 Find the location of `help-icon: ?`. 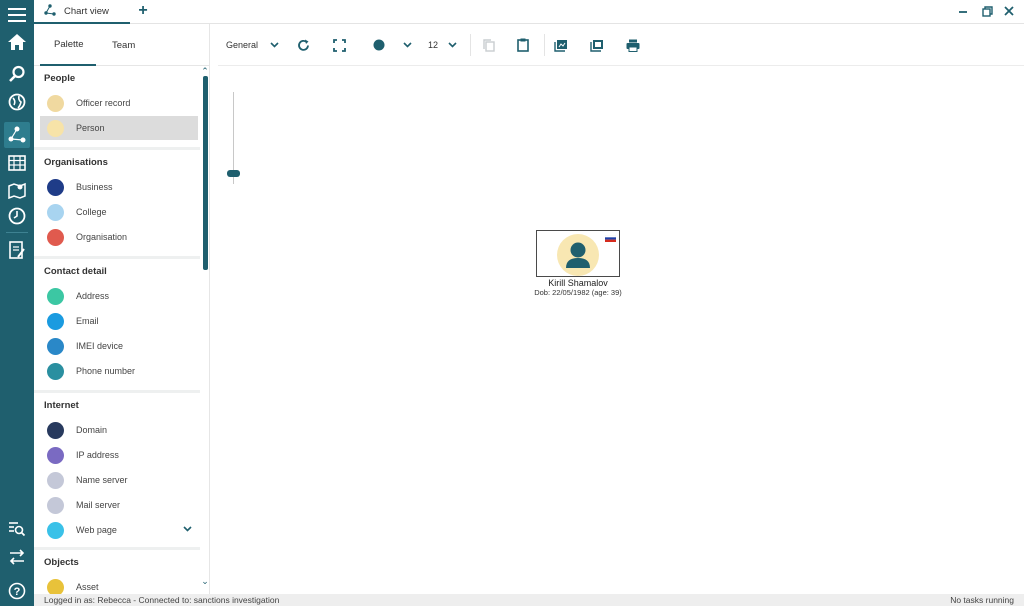

help-icon: ? is located at coordinates (17, 591).